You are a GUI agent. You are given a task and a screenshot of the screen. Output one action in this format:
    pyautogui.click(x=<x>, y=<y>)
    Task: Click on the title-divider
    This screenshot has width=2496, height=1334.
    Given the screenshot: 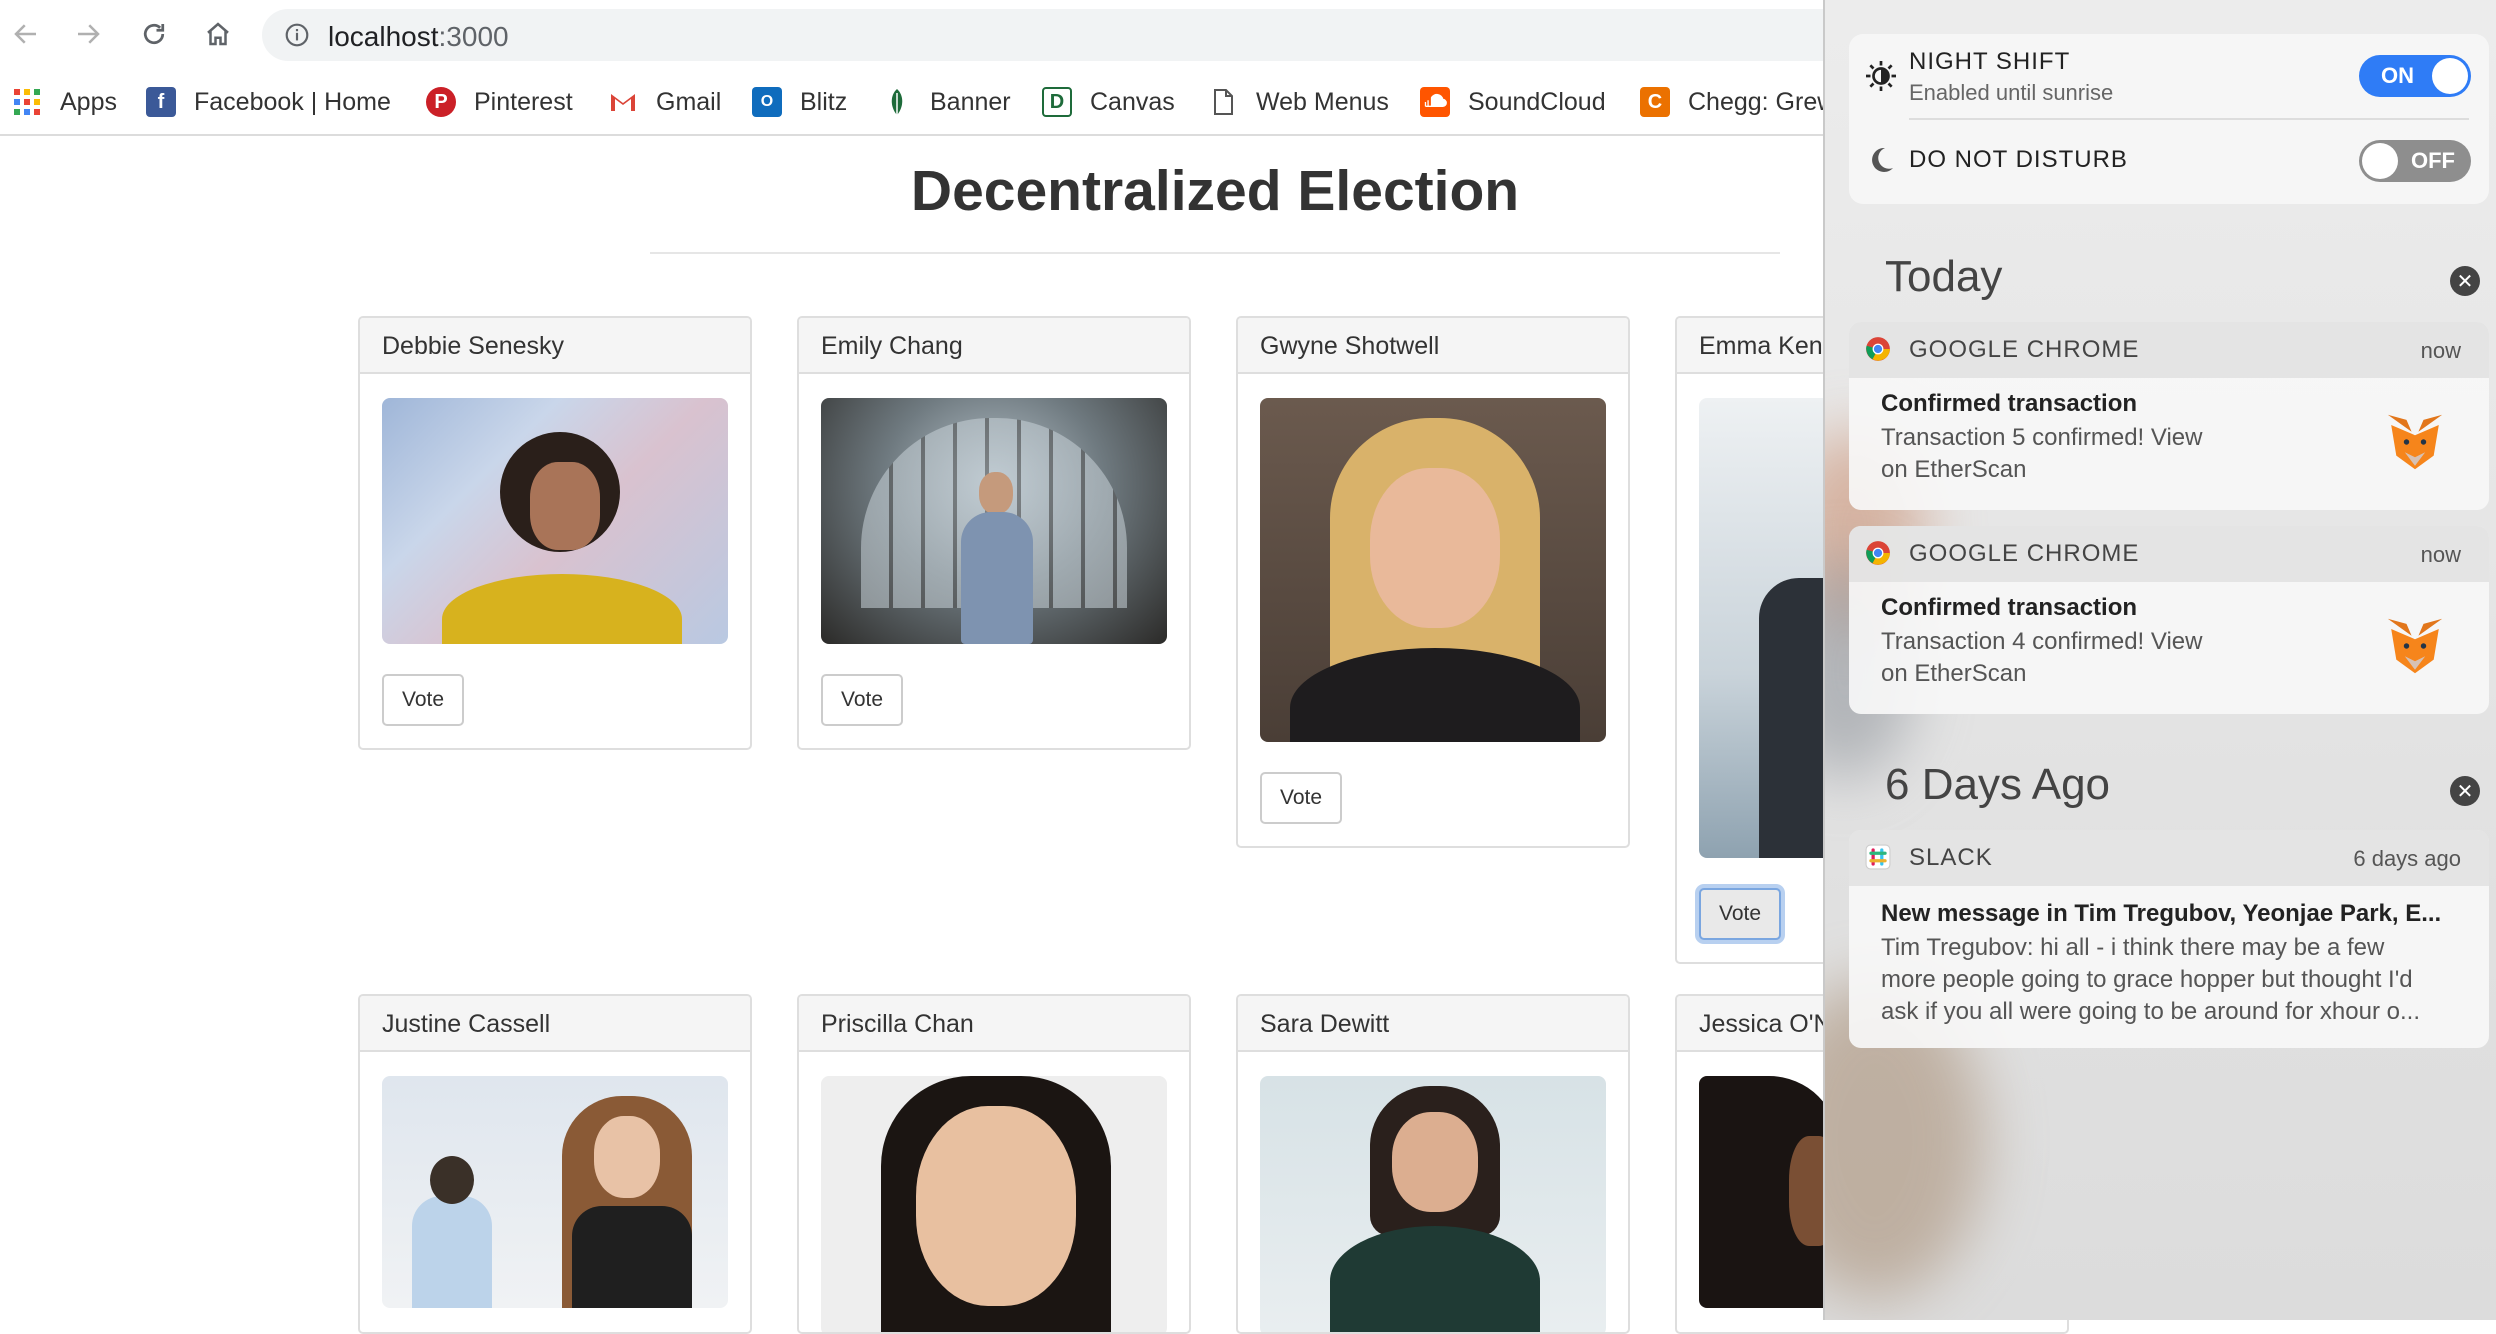 What is the action you would take?
    pyautogui.click(x=1215, y=253)
    